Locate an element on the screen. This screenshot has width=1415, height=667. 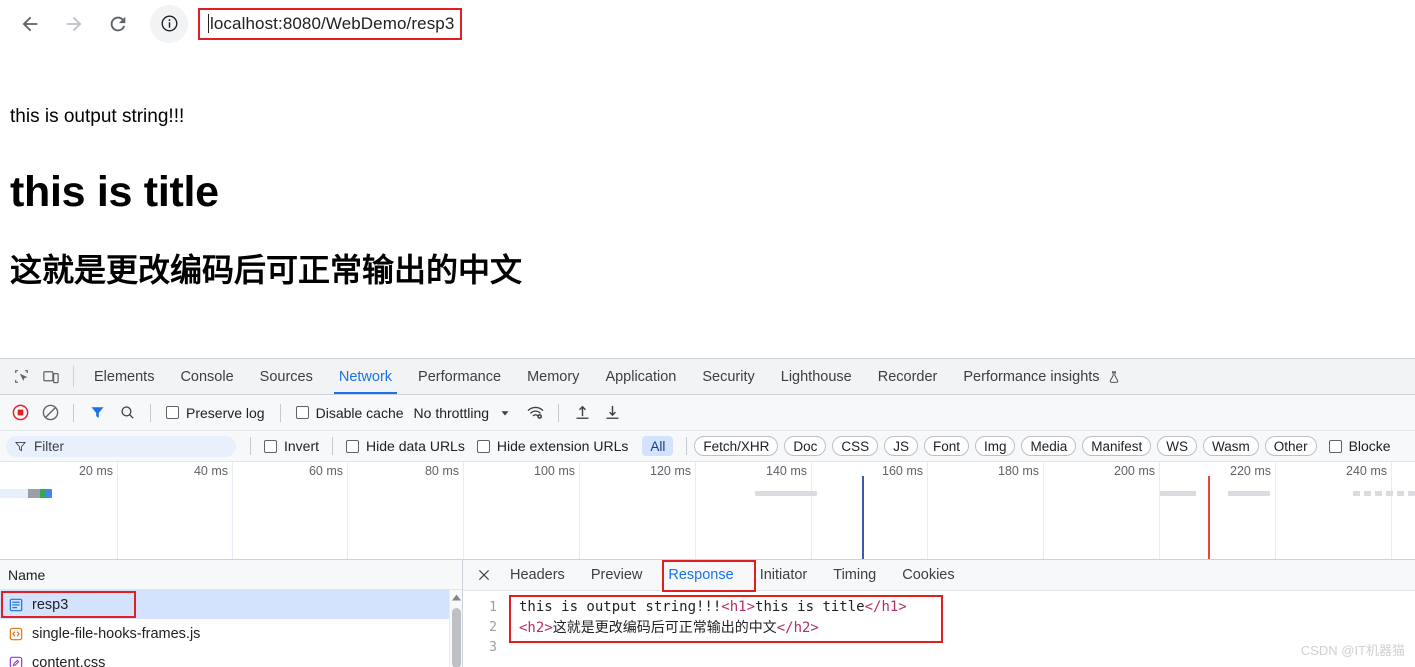
pill-label: CSS is located at coordinates (855, 446).